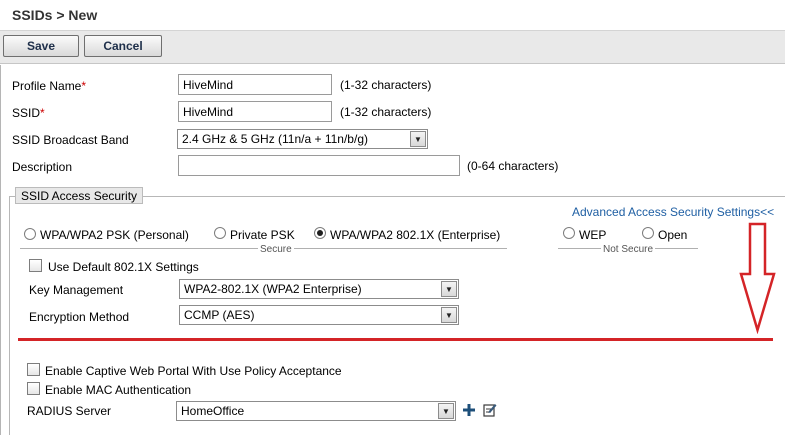  What do you see at coordinates (219, 315) in the screenshot?
I see `encryption-method-value: CCMP (AES)` at bounding box center [219, 315].